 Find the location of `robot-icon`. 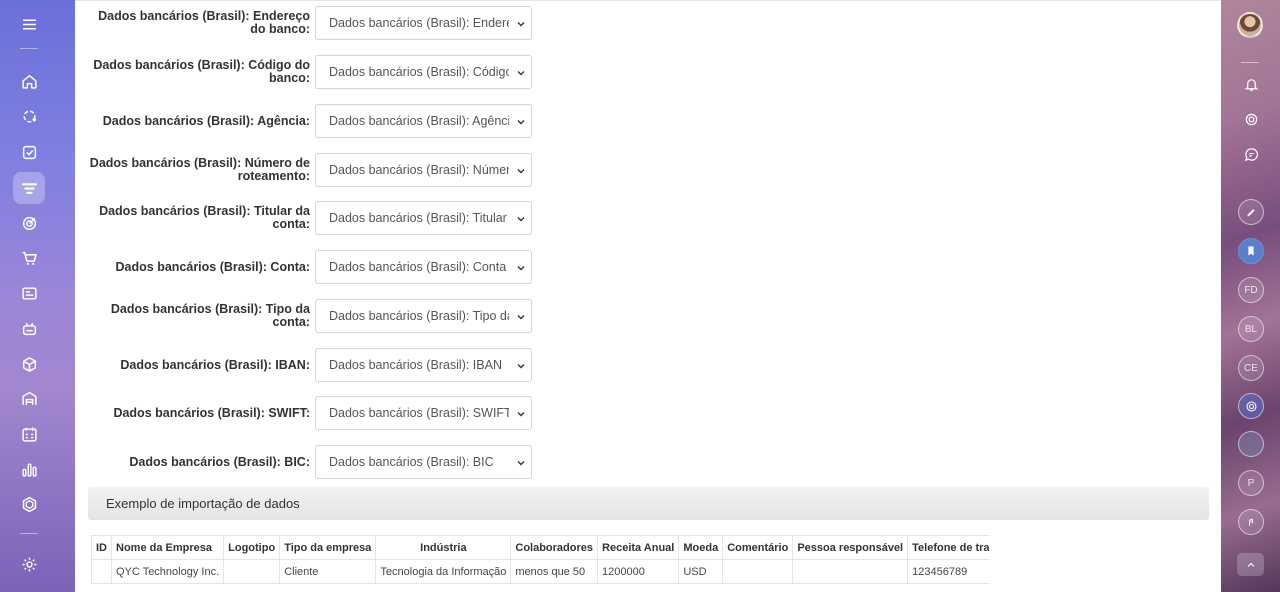

robot-icon is located at coordinates (29, 328).